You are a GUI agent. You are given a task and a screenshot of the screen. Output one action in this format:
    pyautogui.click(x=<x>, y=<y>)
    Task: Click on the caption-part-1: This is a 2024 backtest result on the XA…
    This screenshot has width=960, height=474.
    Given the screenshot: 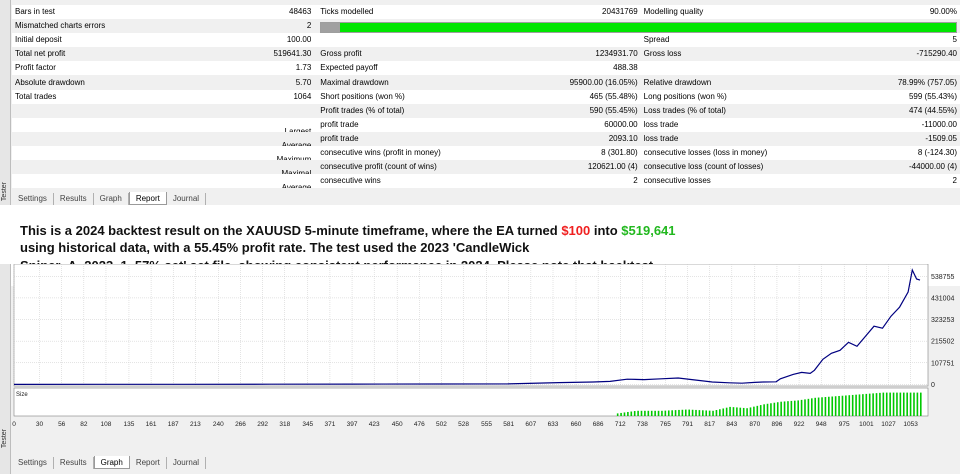 What is the action you would take?
    pyautogui.click(x=291, y=230)
    